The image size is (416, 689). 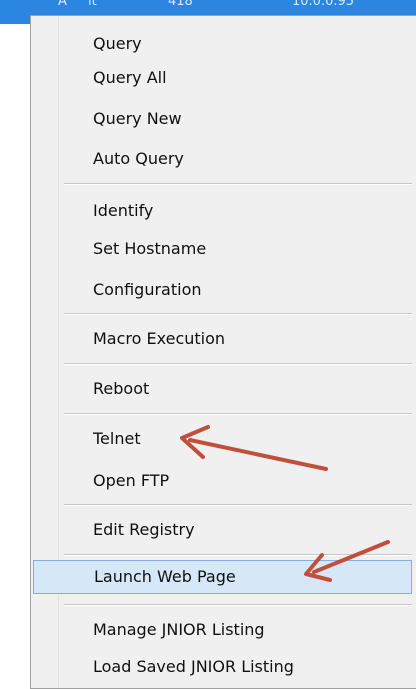 I want to click on menu-item-open-ftp: Open FTP, so click(x=223, y=481).